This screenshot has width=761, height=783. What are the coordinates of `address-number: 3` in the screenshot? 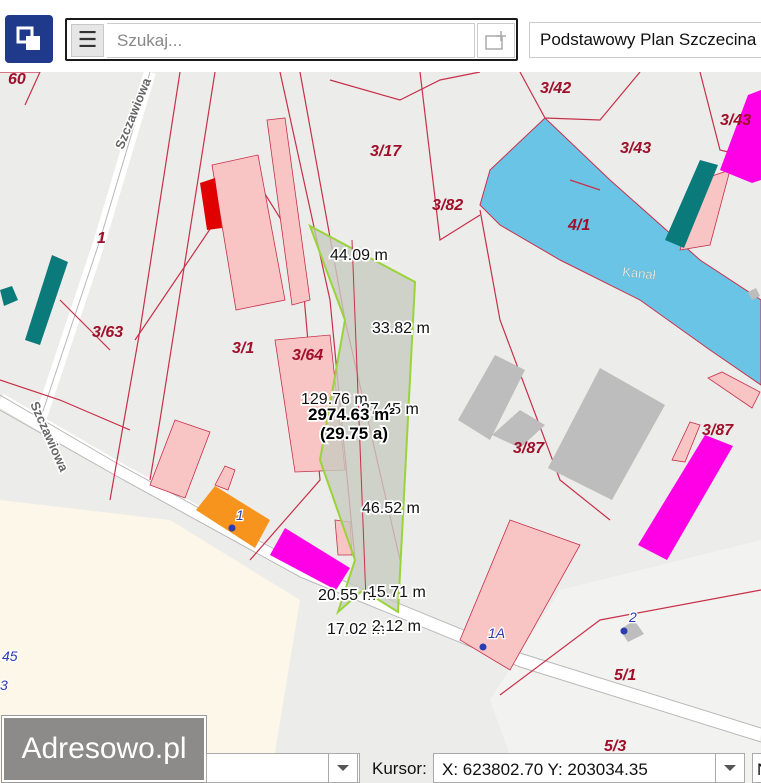 It's located at (4, 685).